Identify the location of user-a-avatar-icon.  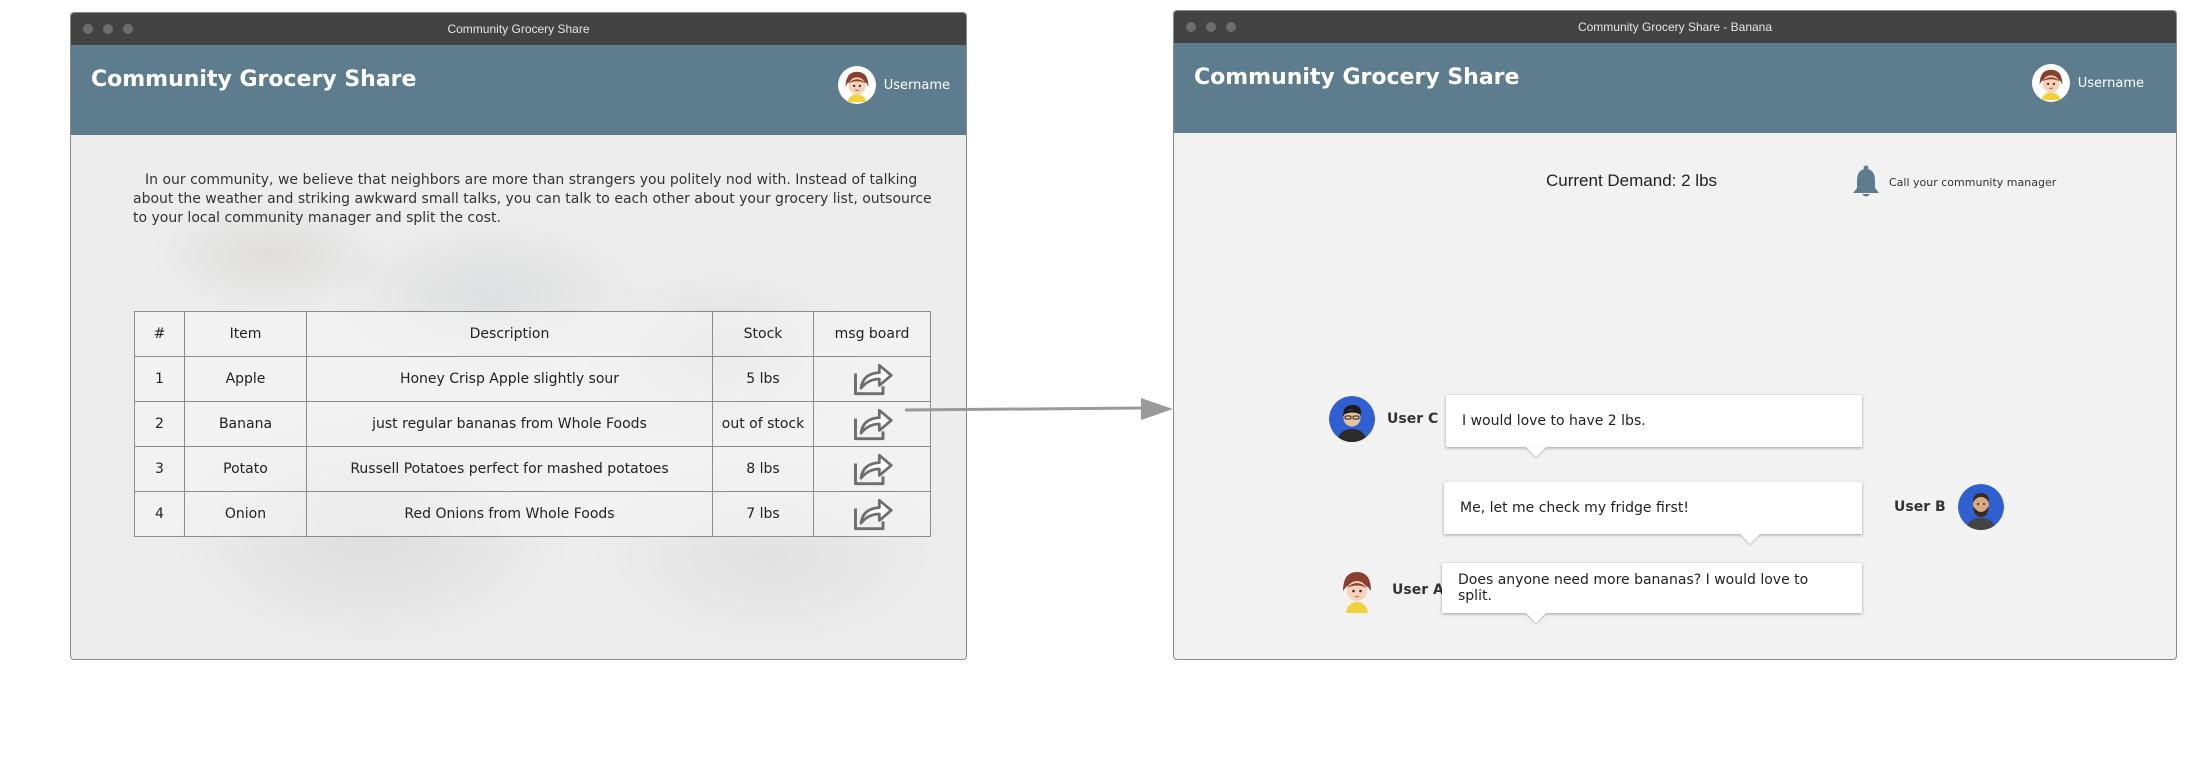
(1357, 590).